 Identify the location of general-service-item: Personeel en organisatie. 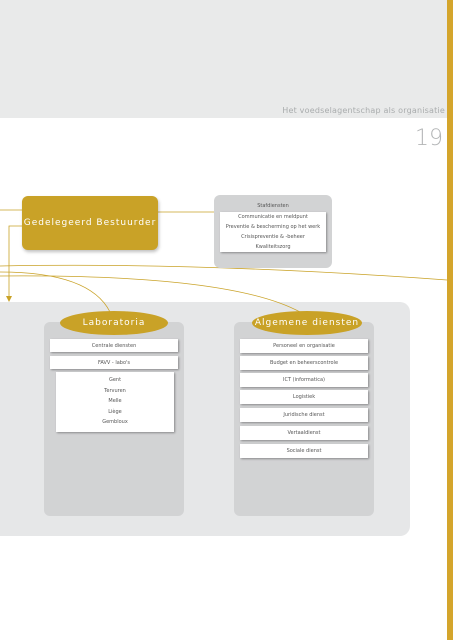
(304, 346).